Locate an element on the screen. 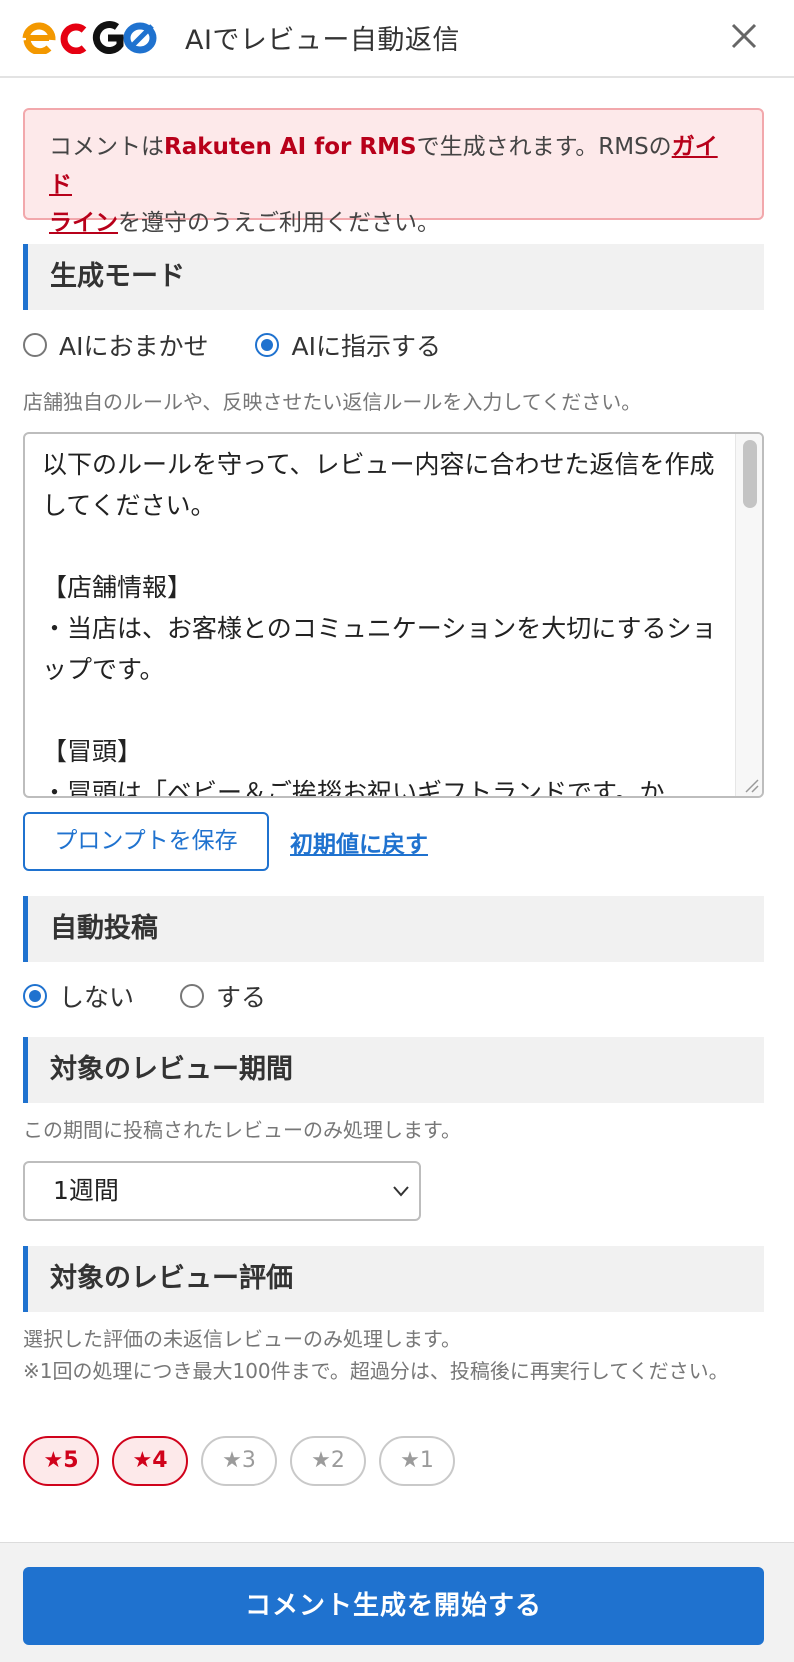  header: AIでレビュー自動返信 is located at coordinates (397, 39).